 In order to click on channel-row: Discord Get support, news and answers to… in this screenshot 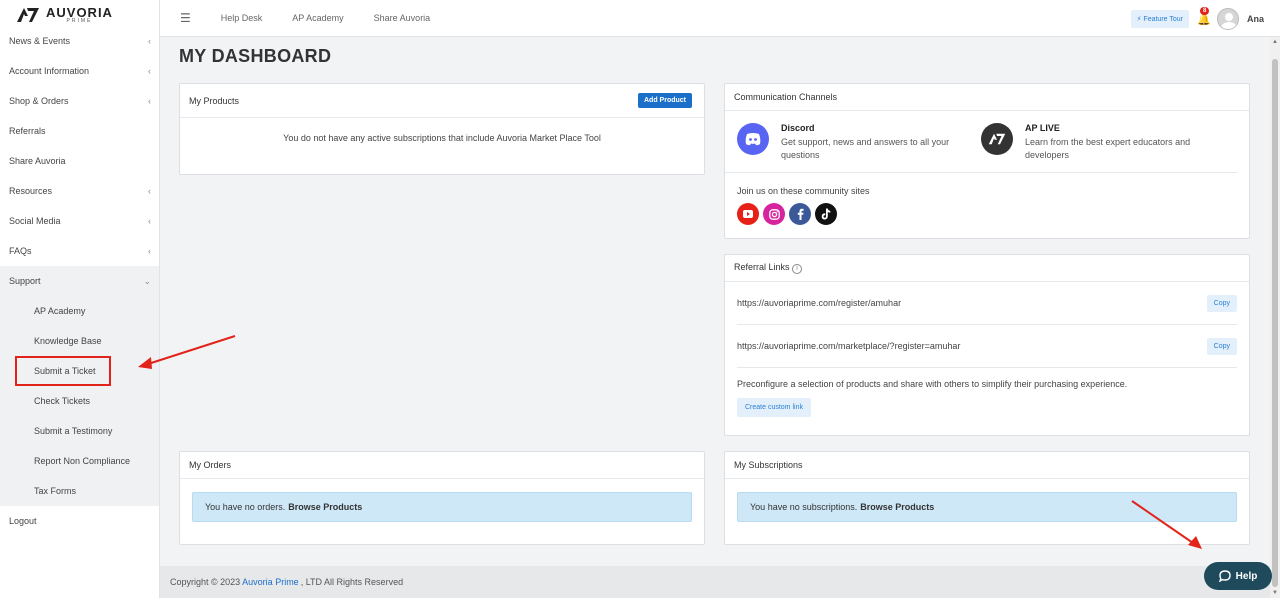, I will do `click(981, 142)`.